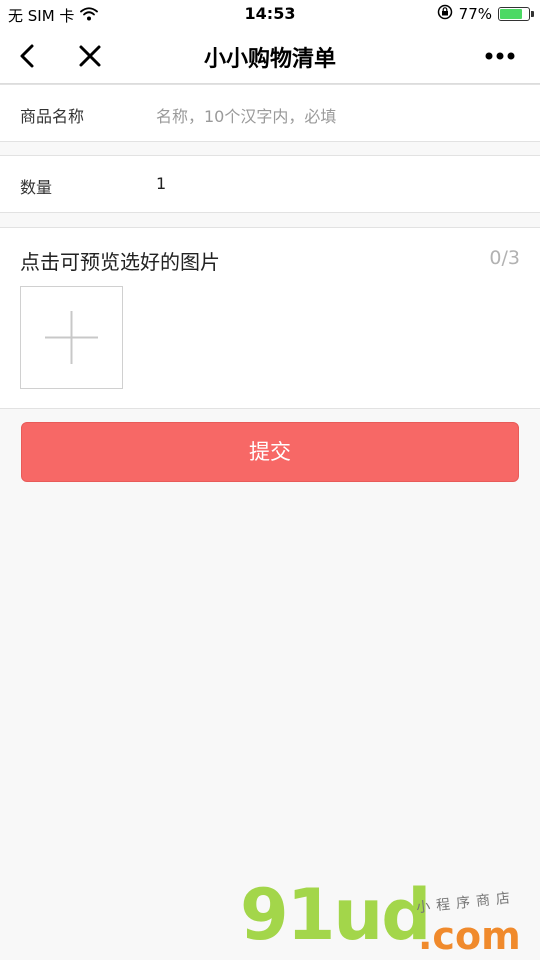  Describe the element at coordinates (475, 14) in the screenshot. I see `battery-percent: 77%` at that location.